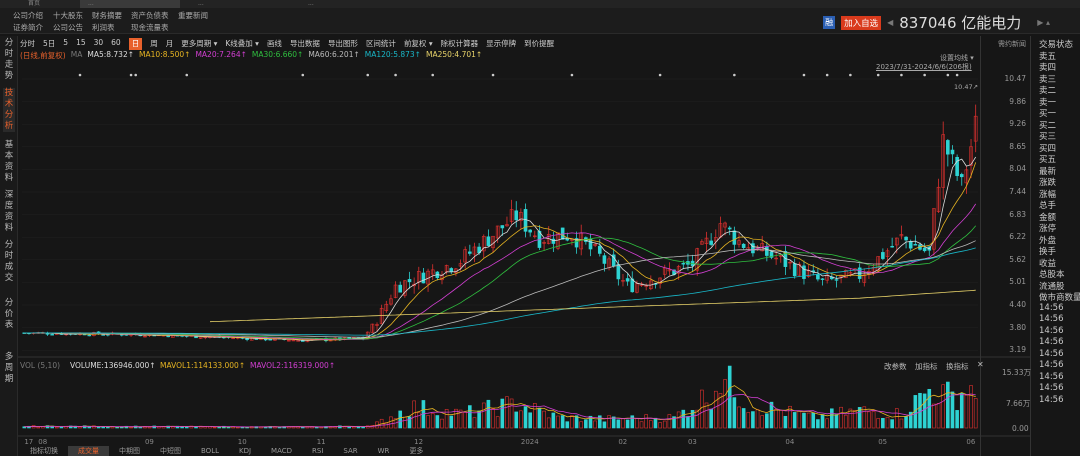  I want to click on add-indicator-button: 加指标, so click(926, 366).